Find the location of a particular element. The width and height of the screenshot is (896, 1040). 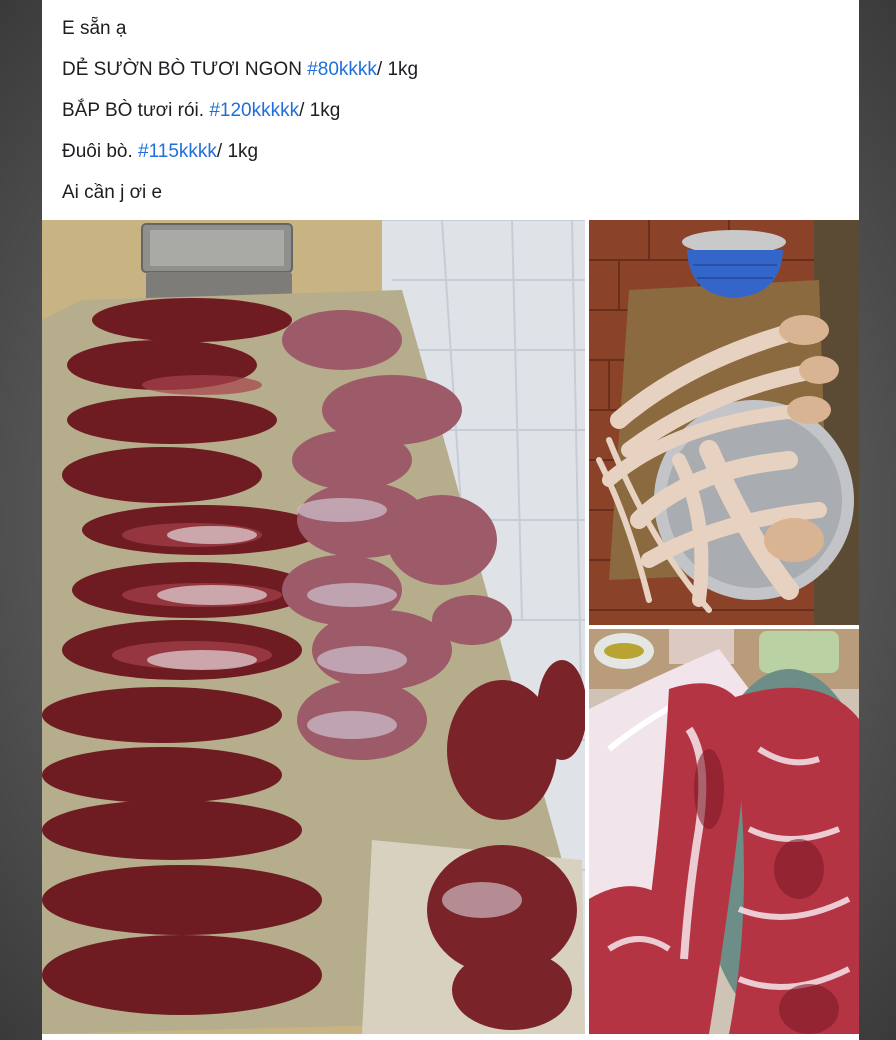

sliced-beef-ribs-photo is located at coordinates (724, 831).